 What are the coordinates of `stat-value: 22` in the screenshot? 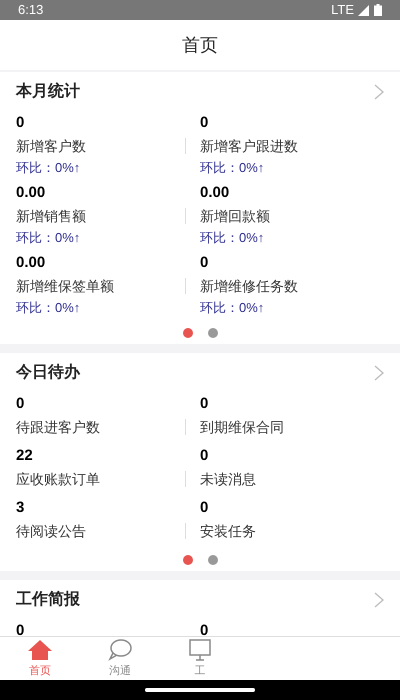 It's located at (25, 456).